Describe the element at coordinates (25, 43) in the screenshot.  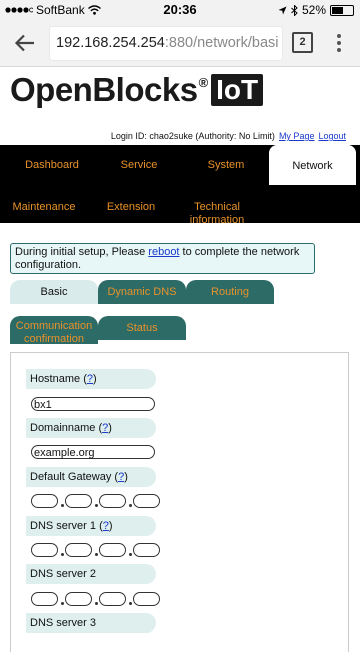
I see `back-arrow-icon` at that location.